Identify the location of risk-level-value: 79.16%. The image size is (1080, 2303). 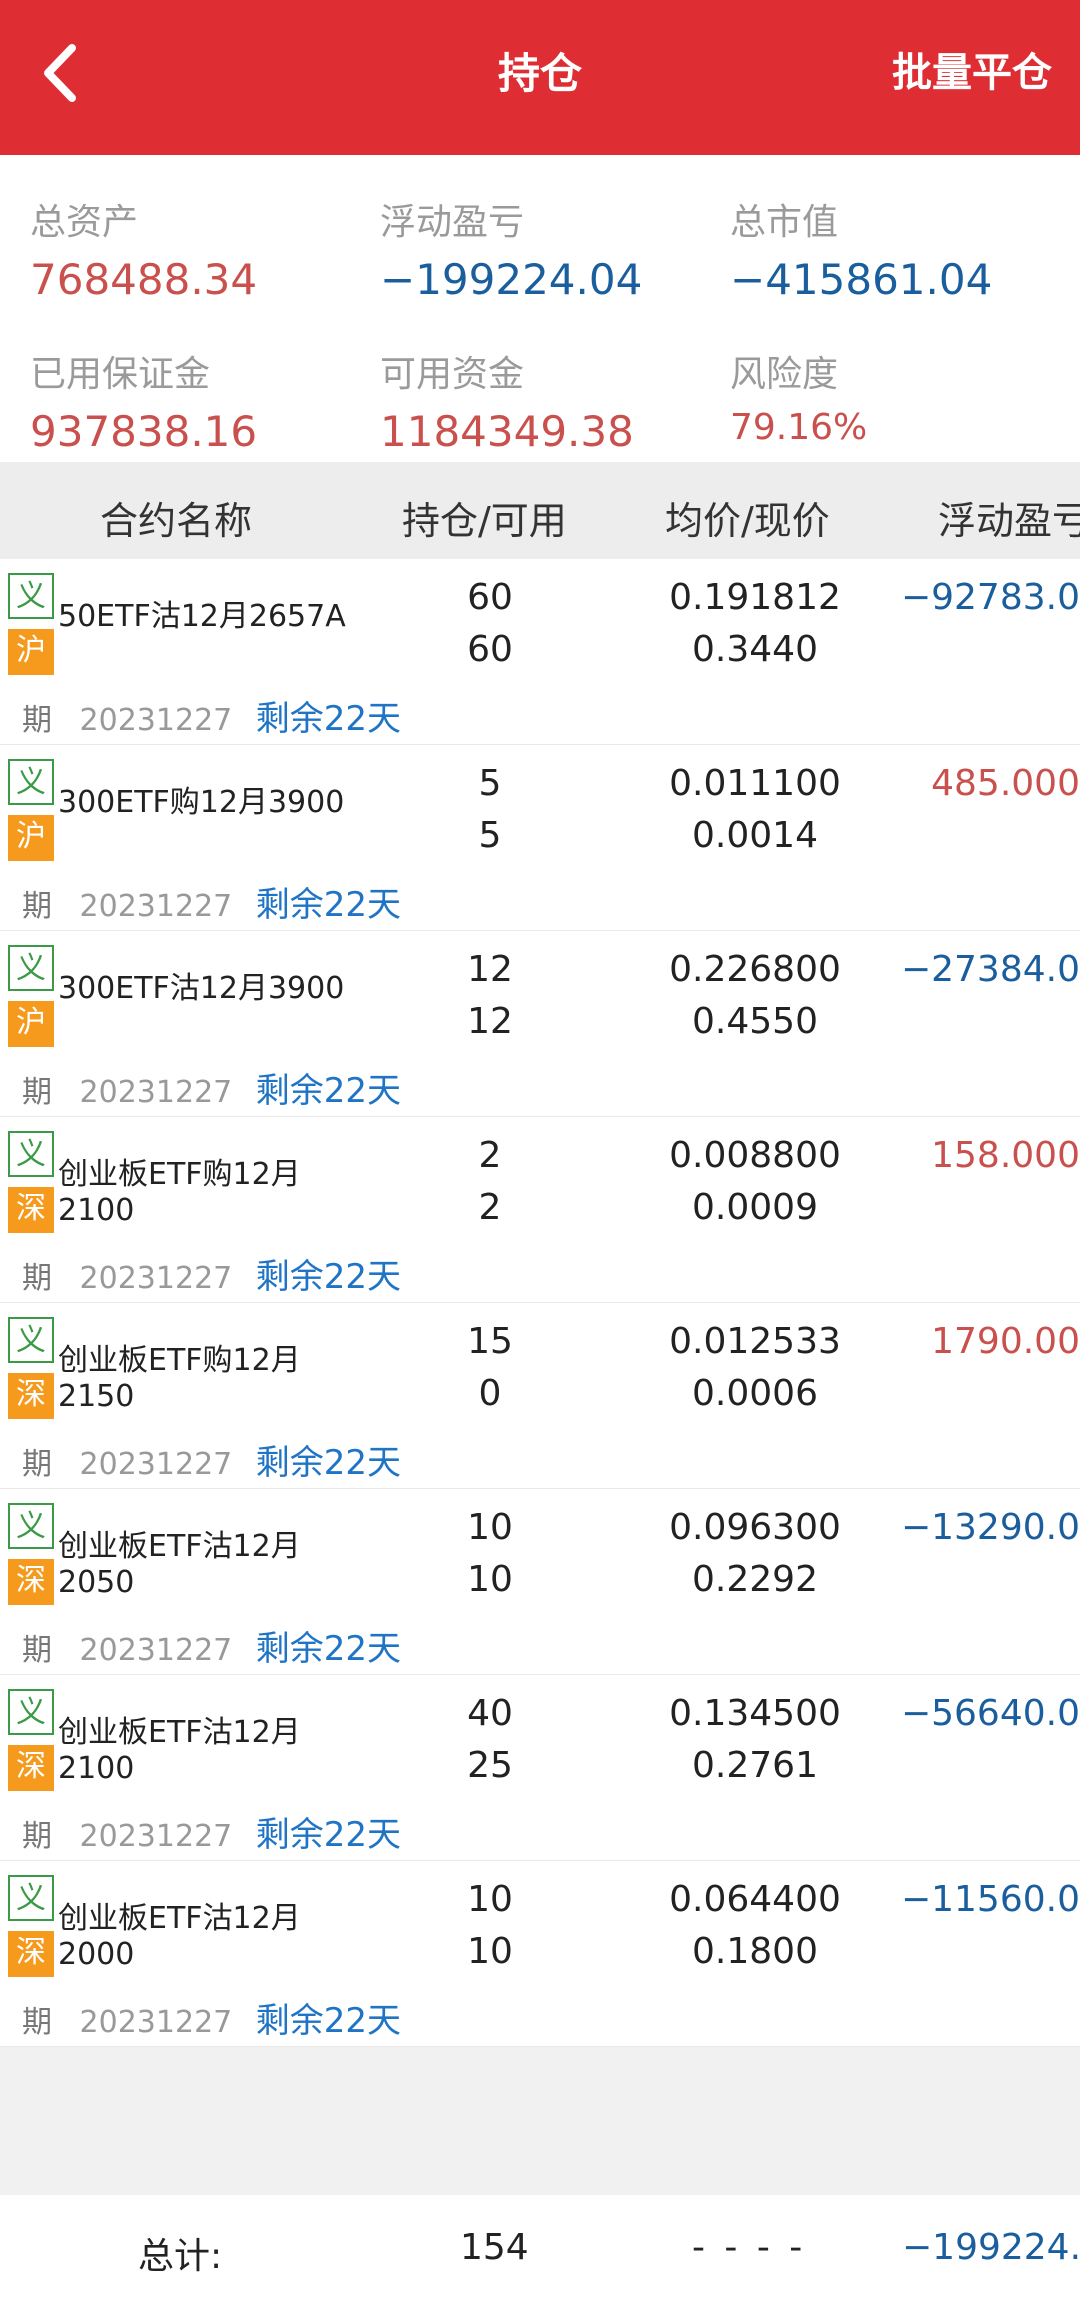
(799, 427).